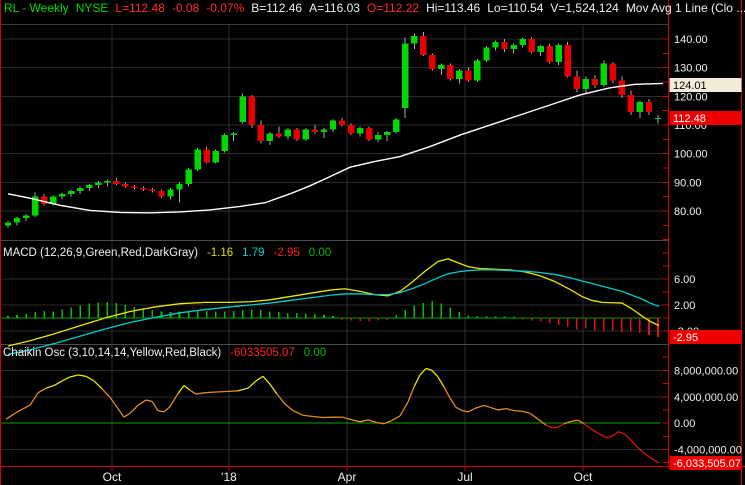 The width and height of the screenshot is (745, 485). Describe the element at coordinates (320, 253) in the screenshot. I see `macd-zero-value: 0.00` at that location.